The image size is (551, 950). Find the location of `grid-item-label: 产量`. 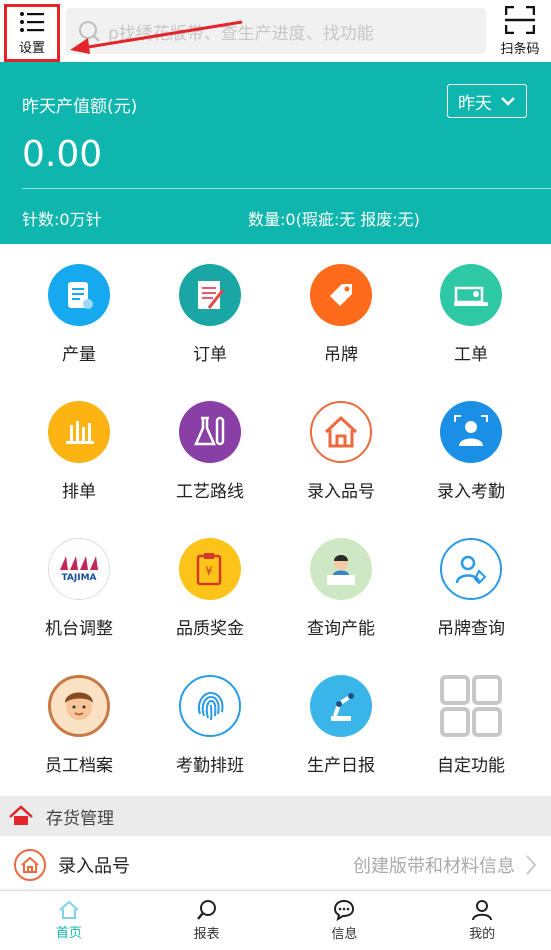

grid-item-label: 产量 is located at coordinates (79, 355).